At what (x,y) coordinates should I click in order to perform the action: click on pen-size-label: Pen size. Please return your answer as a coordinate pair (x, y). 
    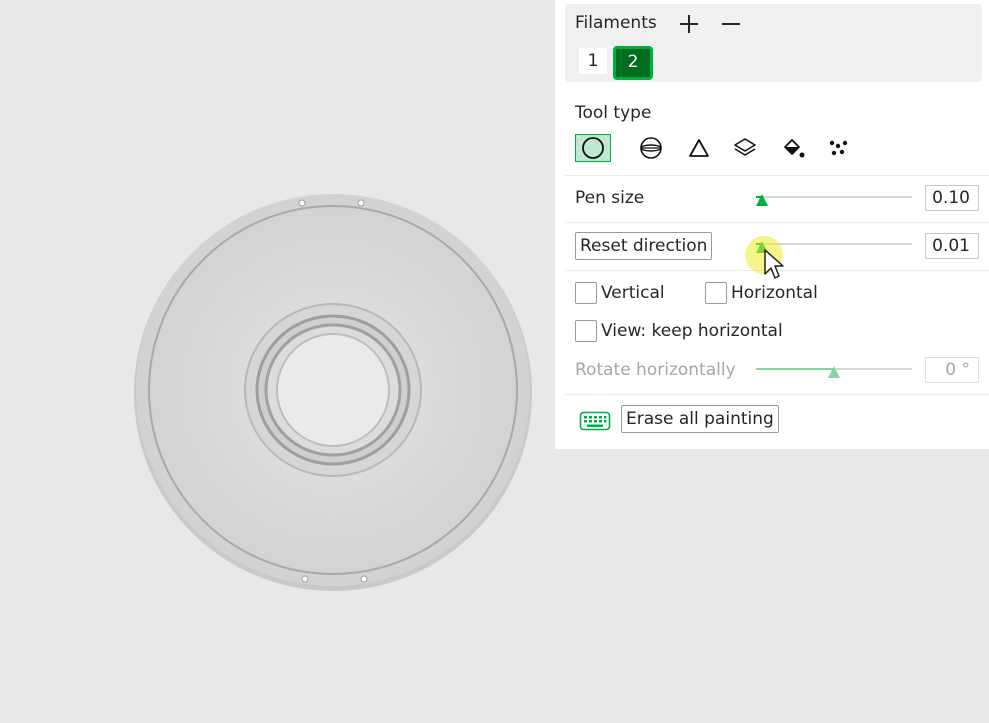
    Looking at the image, I should click on (610, 198).